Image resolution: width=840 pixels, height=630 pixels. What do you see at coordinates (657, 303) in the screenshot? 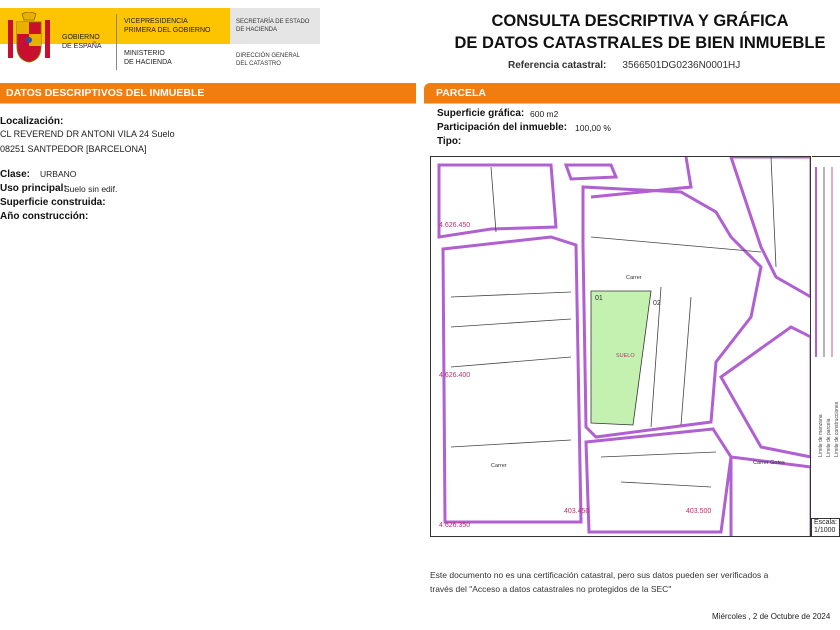
I see `svg-text: 02` at bounding box center [657, 303].